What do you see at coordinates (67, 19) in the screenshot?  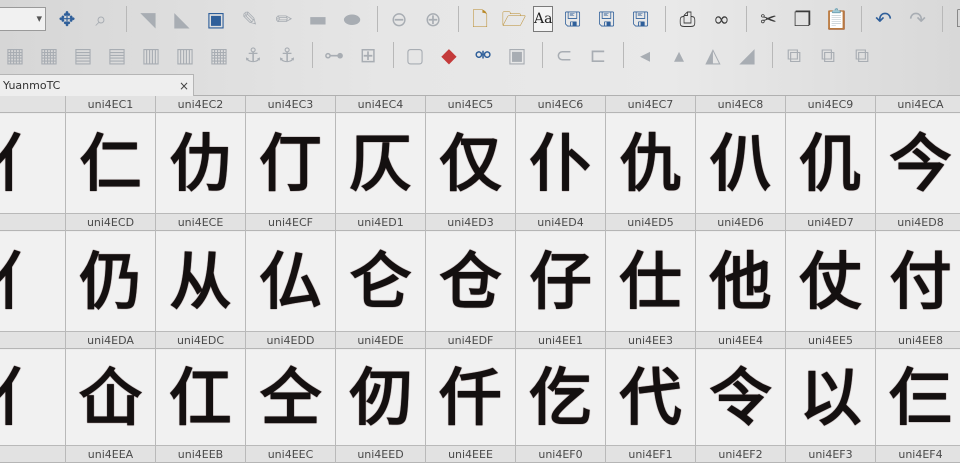 I see `move-icon: ✥` at bounding box center [67, 19].